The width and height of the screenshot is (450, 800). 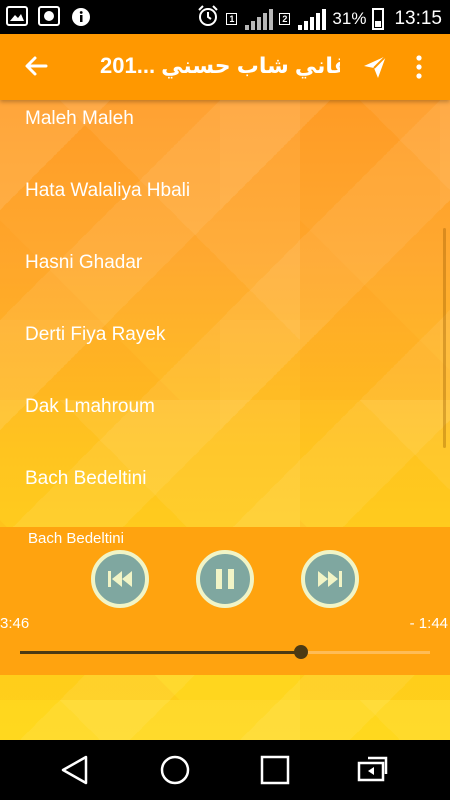 I want to click on elapsed-time: 3:46, so click(x=15, y=623).